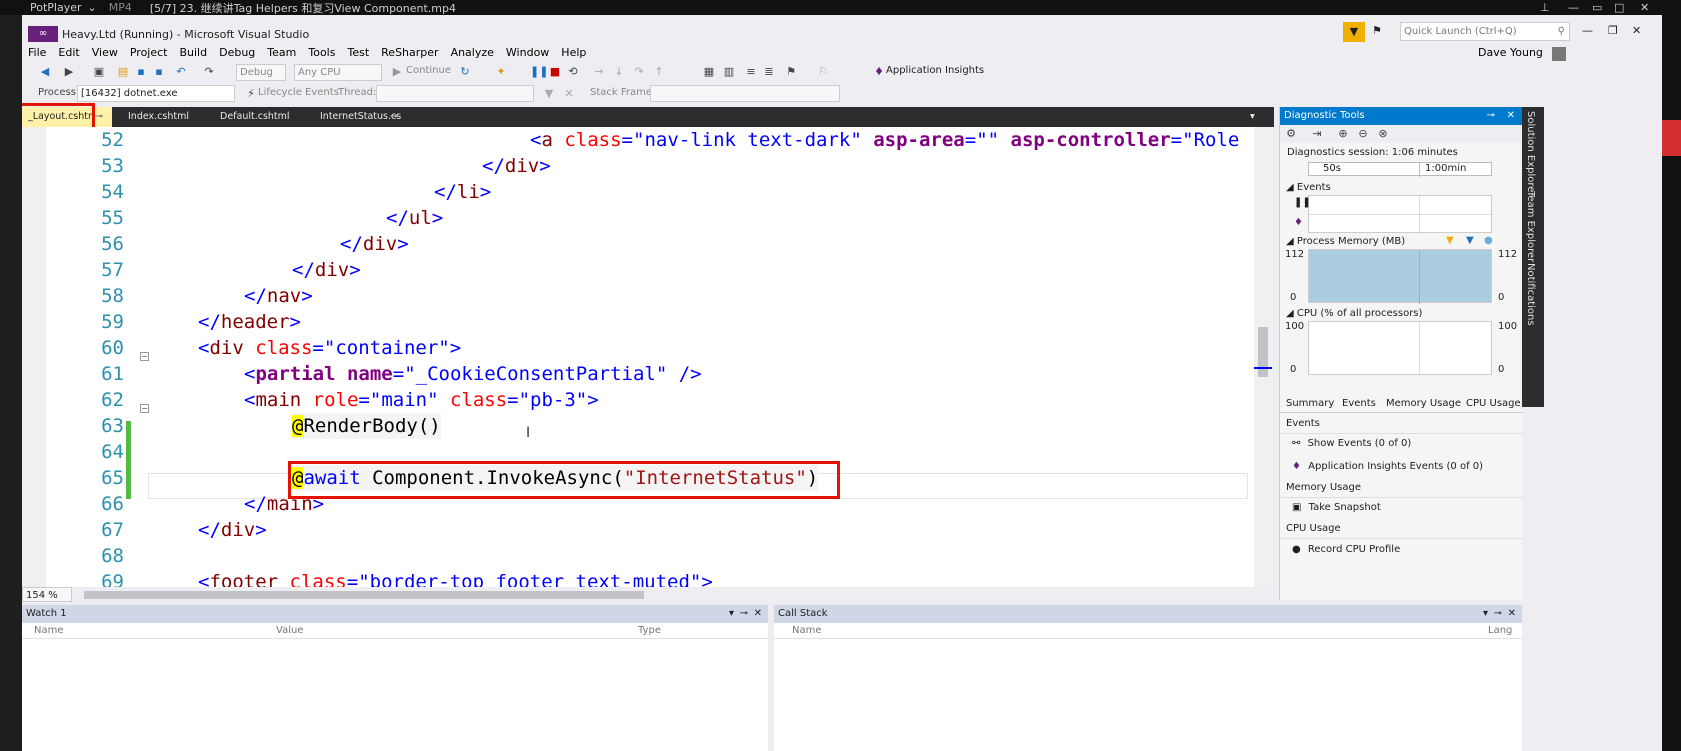 The image size is (1681, 751). Describe the element at coordinates (105, 53) in the screenshot. I see `menu-view: View` at that location.